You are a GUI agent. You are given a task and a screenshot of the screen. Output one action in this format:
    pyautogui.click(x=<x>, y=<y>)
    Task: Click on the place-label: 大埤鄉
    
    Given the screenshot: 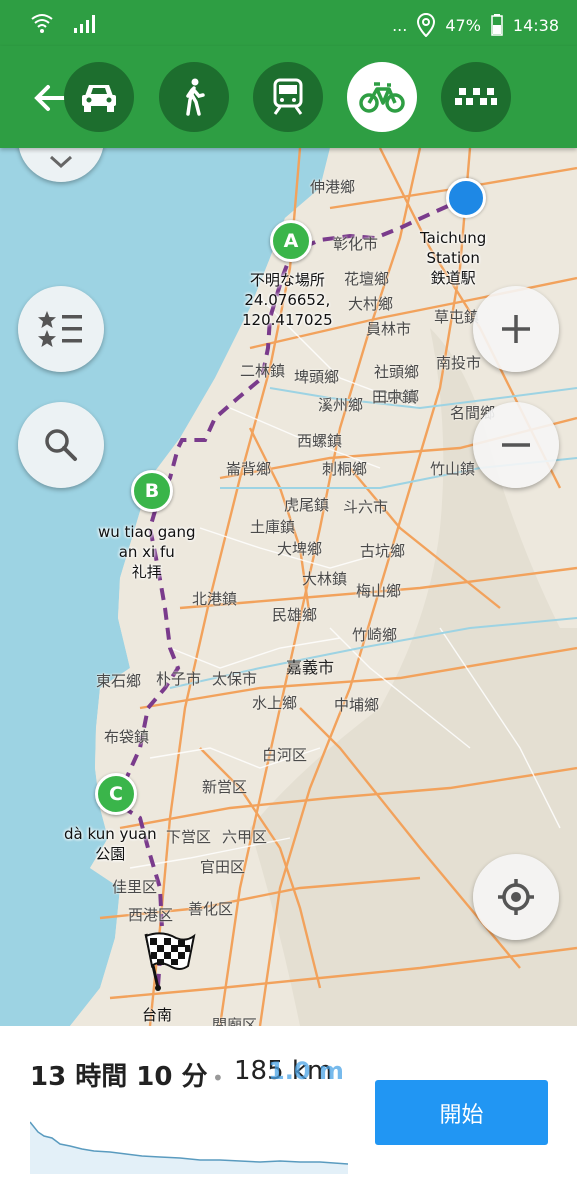 What is the action you would take?
    pyautogui.click(x=300, y=549)
    